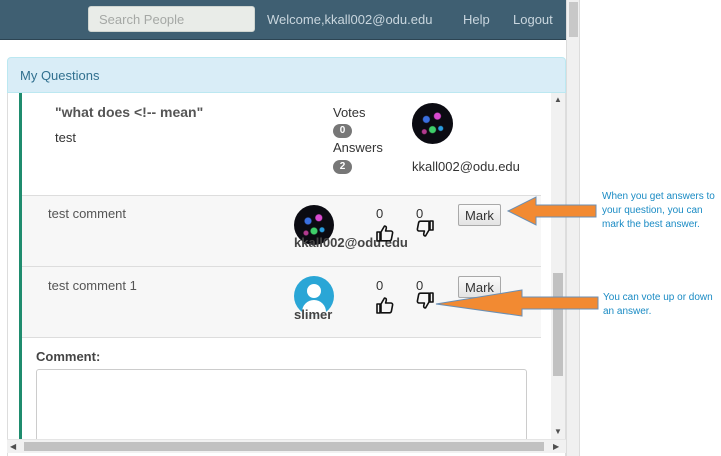 The height and width of the screenshot is (456, 721). What do you see at coordinates (479, 215) in the screenshot?
I see `mark-best-answer-button: Mark` at bounding box center [479, 215].